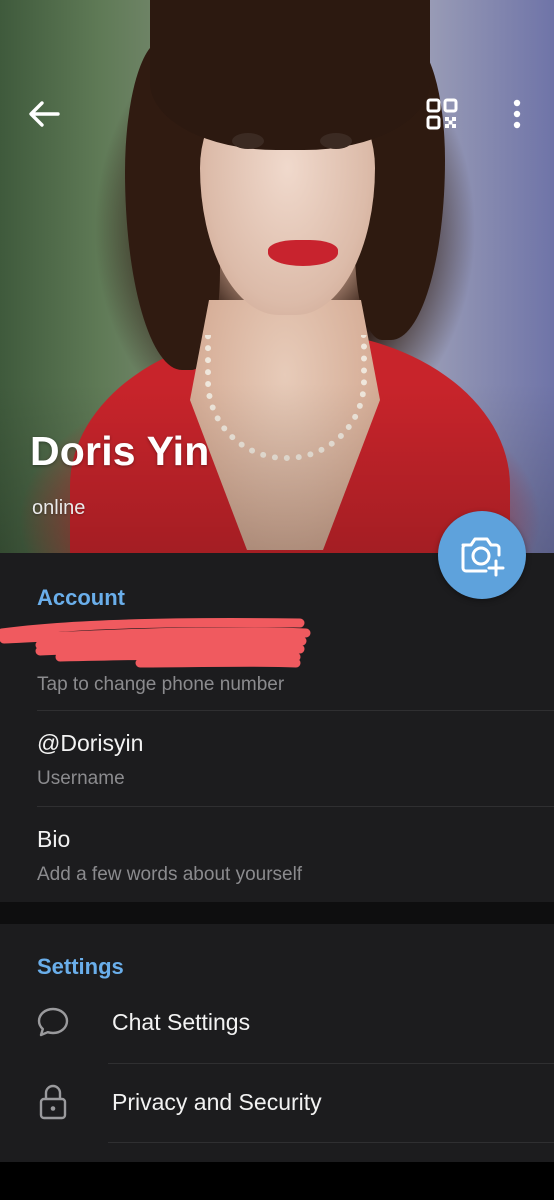 Image resolution: width=554 pixels, height=1200 pixels. I want to click on username-row: @Dorisyin Username, so click(277, 758).